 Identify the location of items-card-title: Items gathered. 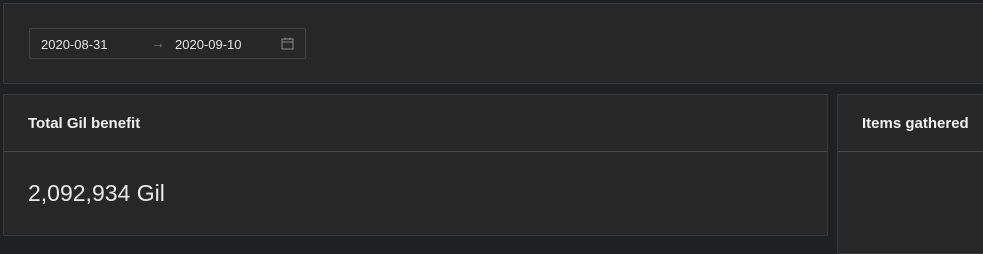
(910, 123).